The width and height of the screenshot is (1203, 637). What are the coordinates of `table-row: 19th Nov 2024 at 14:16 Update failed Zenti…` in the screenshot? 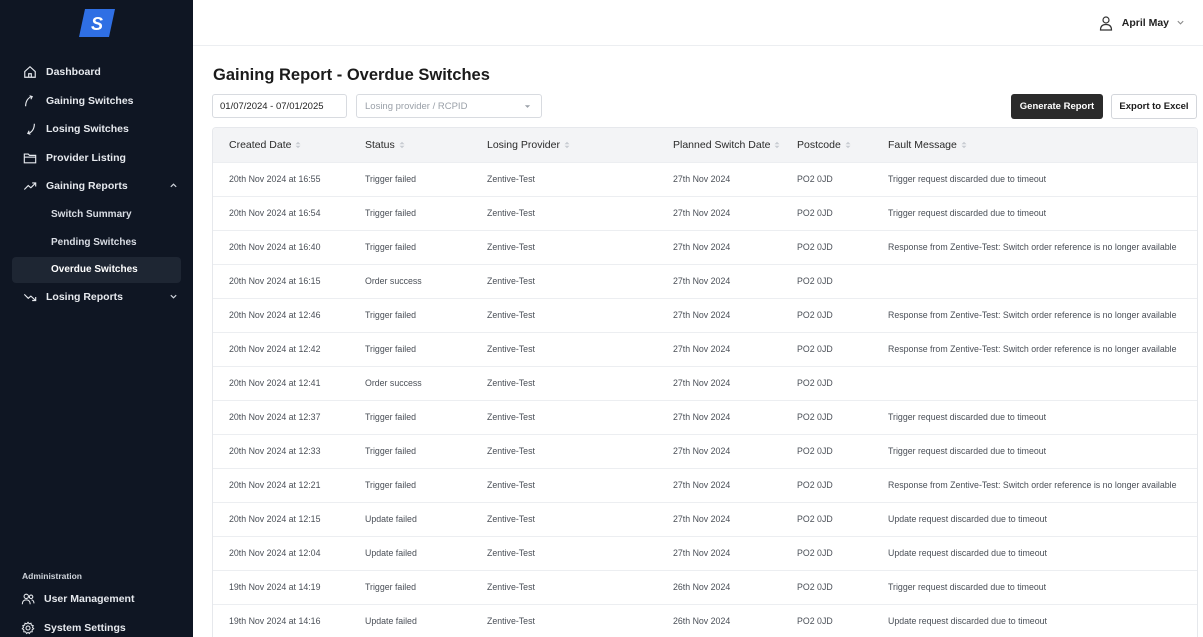 It's located at (705, 620).